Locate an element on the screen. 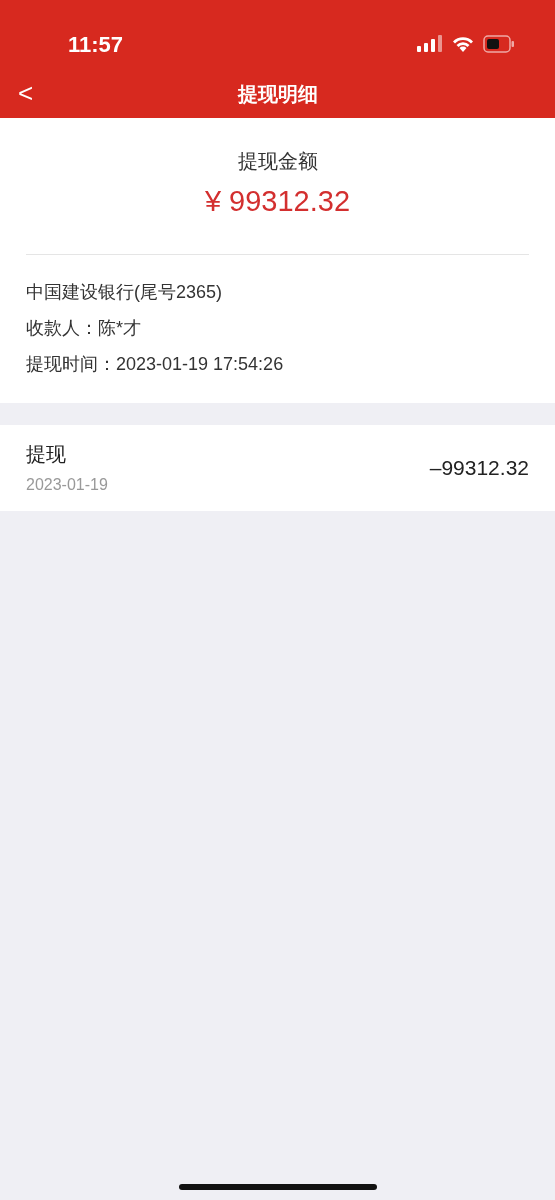  status-time: 11:57 is located at coordinates (96, 44).